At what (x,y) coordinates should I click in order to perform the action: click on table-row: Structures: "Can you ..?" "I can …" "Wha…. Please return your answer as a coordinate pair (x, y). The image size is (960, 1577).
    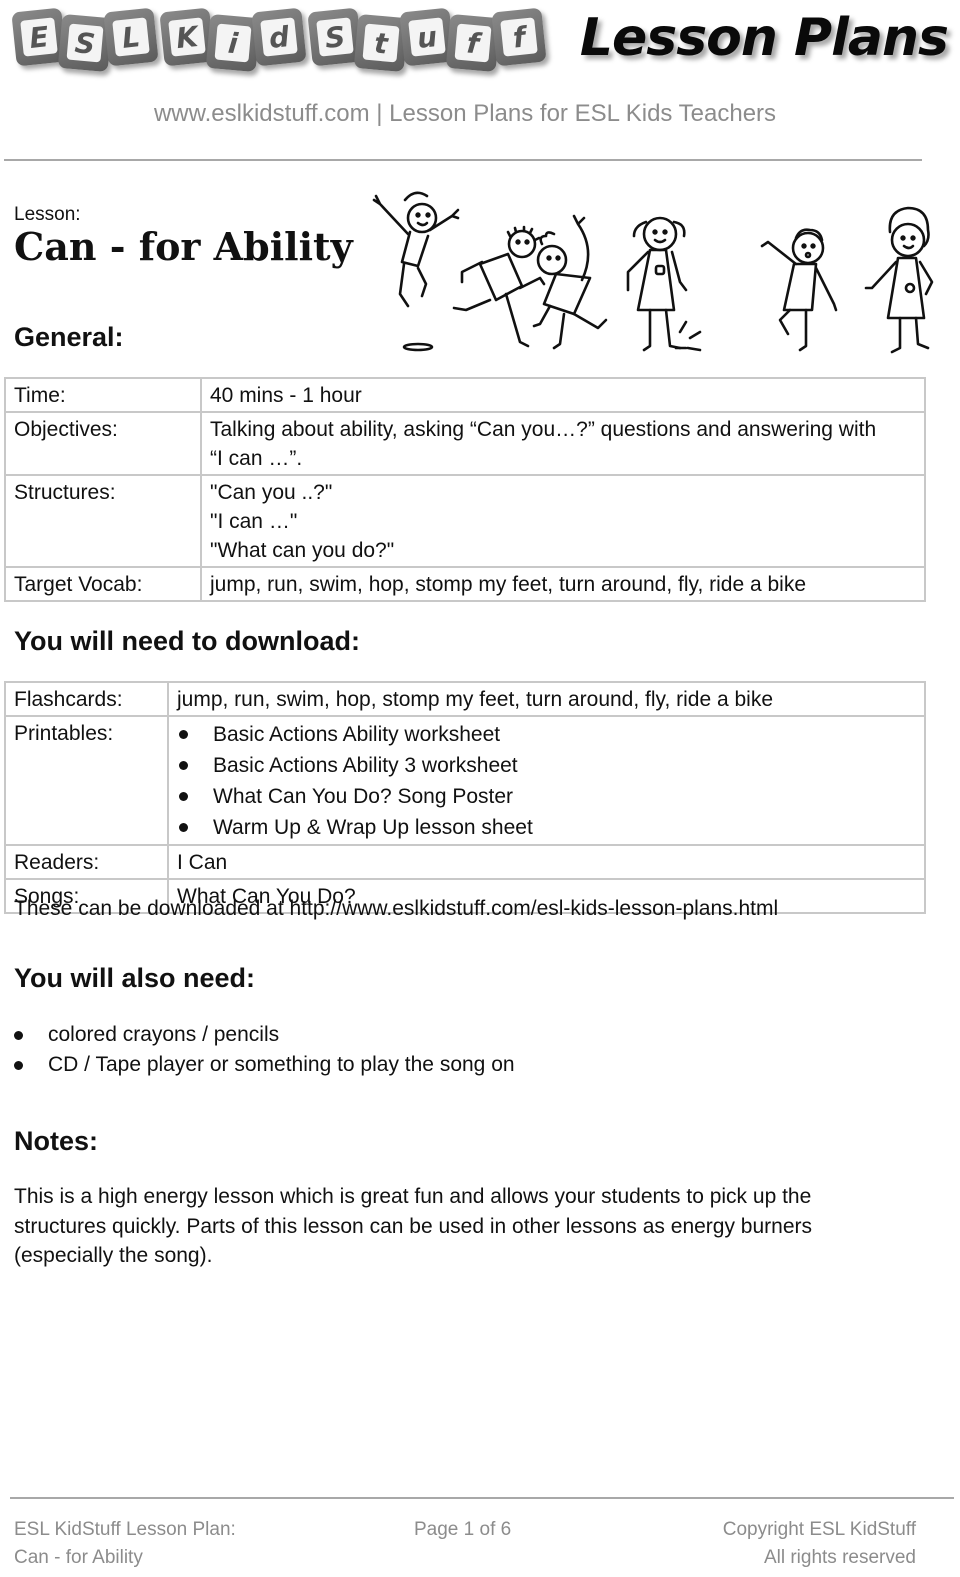
    Looking at the image, I should click on (465, 521).